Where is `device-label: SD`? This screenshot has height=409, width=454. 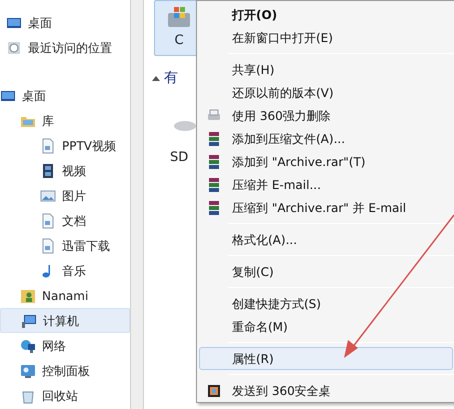
device-label: SD is located at coordinates (179, 158).